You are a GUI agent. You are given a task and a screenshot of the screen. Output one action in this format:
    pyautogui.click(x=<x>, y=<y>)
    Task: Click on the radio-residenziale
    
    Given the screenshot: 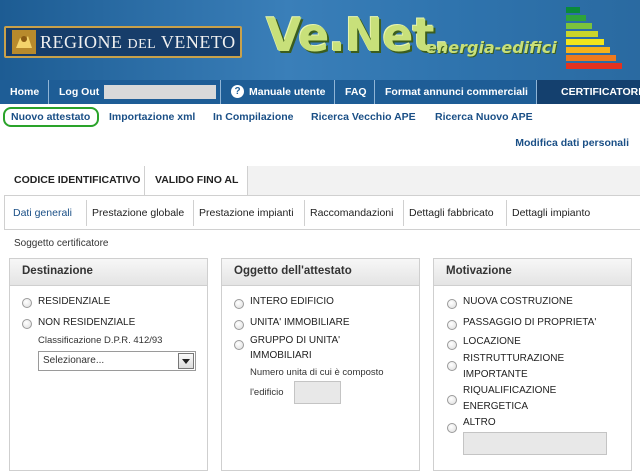 What is the action you would take?
    pyautogui.click(x=27, y=303)
    